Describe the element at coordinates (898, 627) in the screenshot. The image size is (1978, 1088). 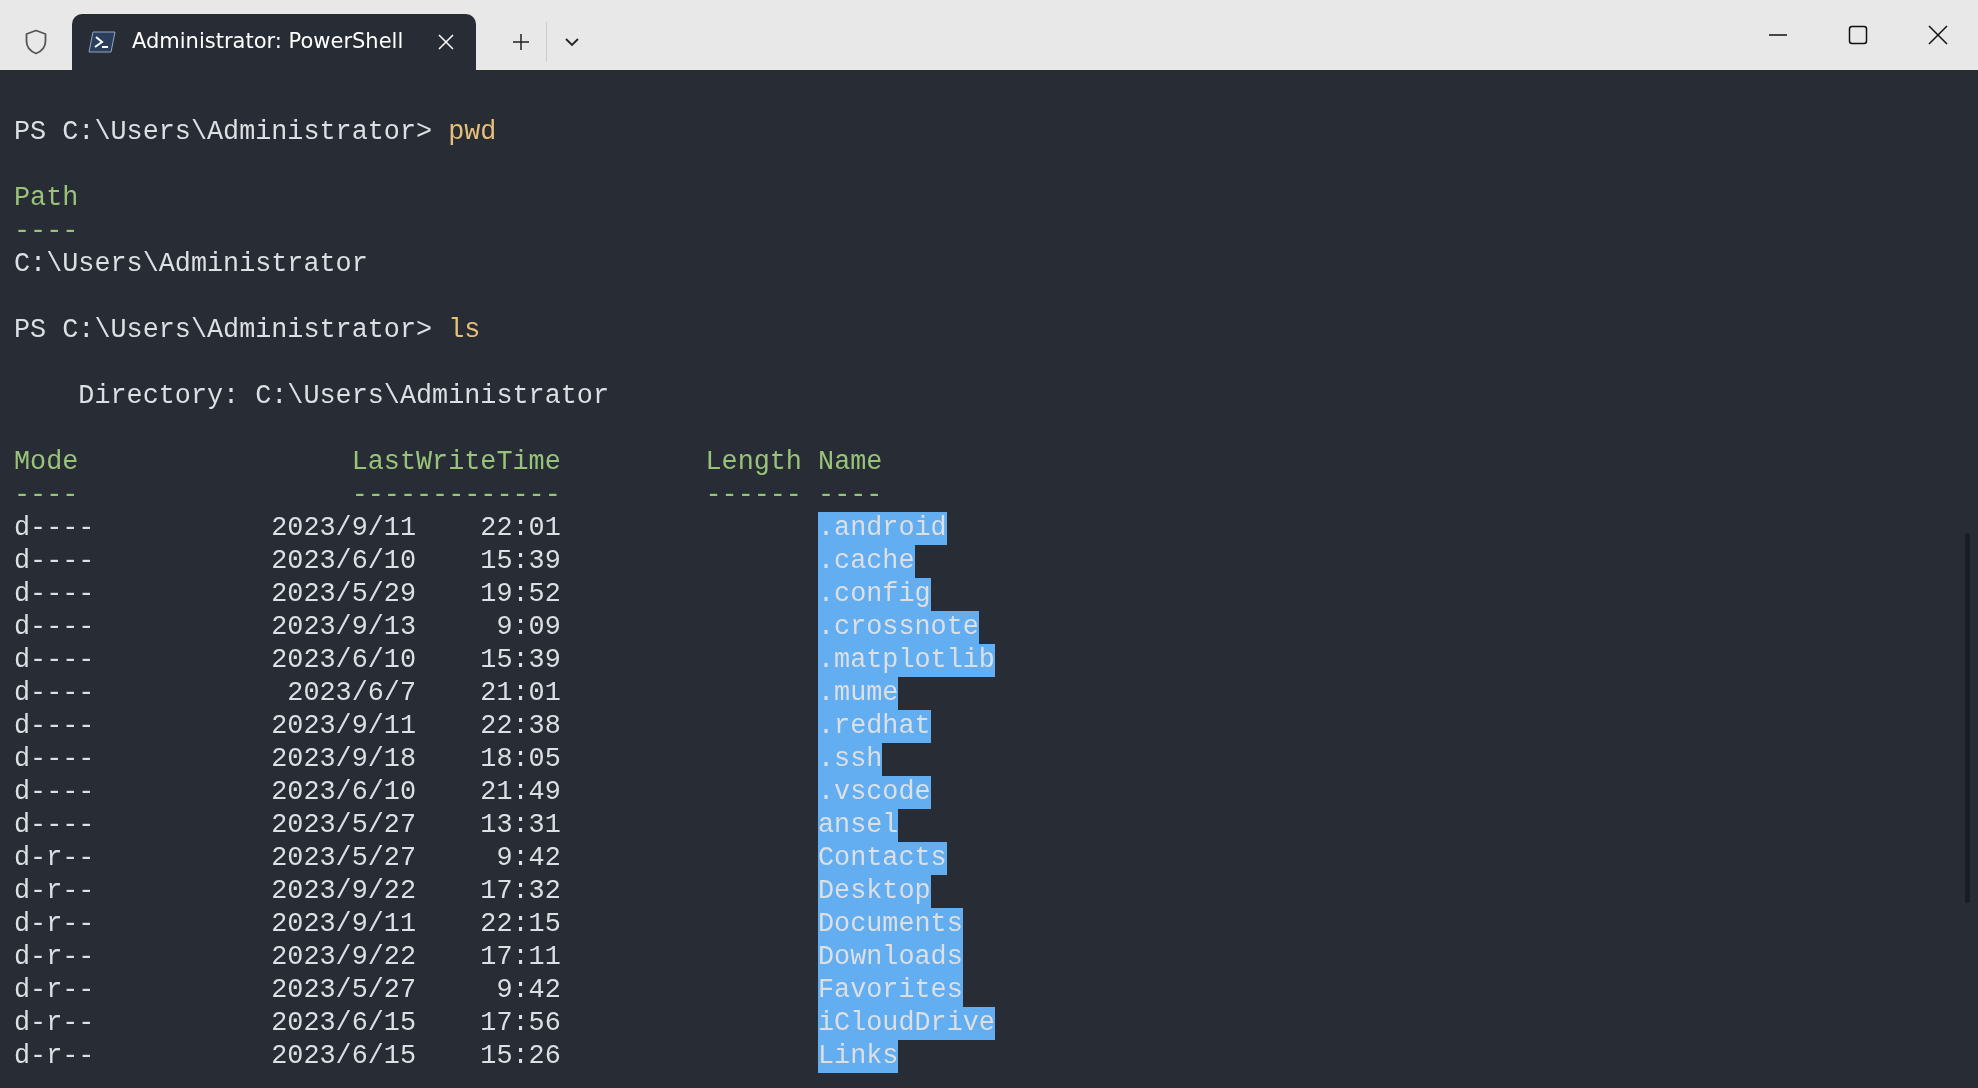
I see `table-cell: .crossnote` at that location.